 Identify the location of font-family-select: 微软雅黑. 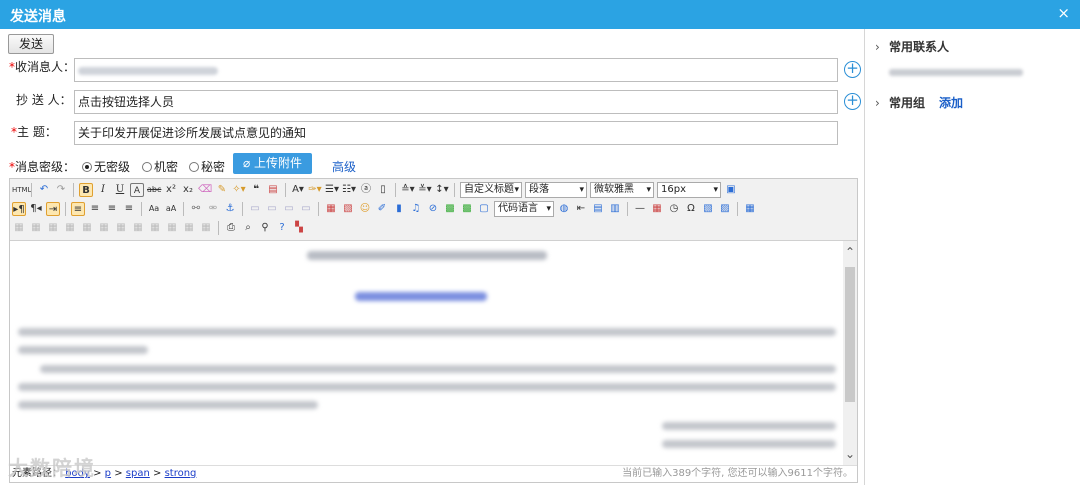
(622, 190).